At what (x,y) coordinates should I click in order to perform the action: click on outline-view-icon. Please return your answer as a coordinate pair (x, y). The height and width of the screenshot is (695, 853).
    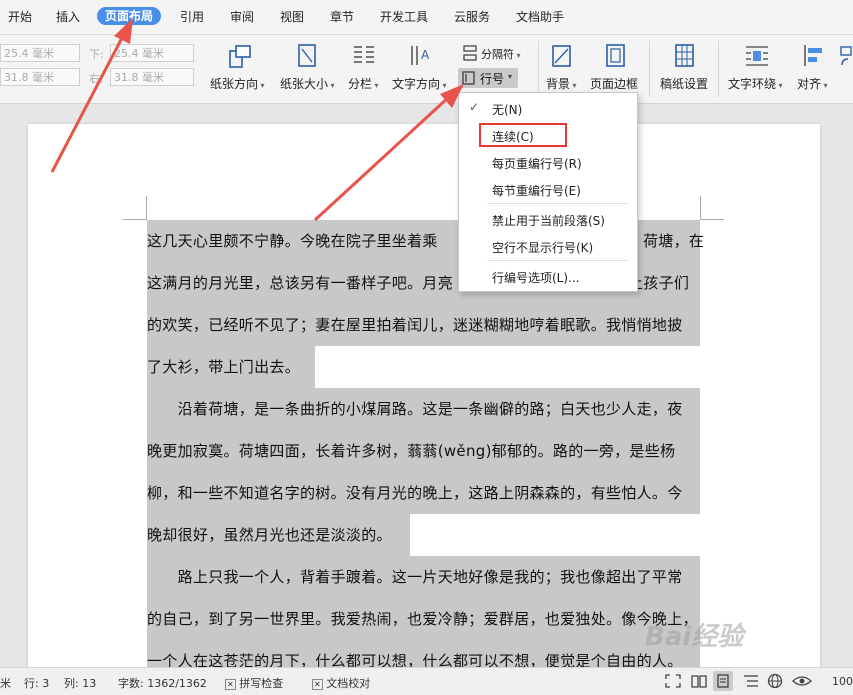
    Looking at the image, I should click on (751, 681).